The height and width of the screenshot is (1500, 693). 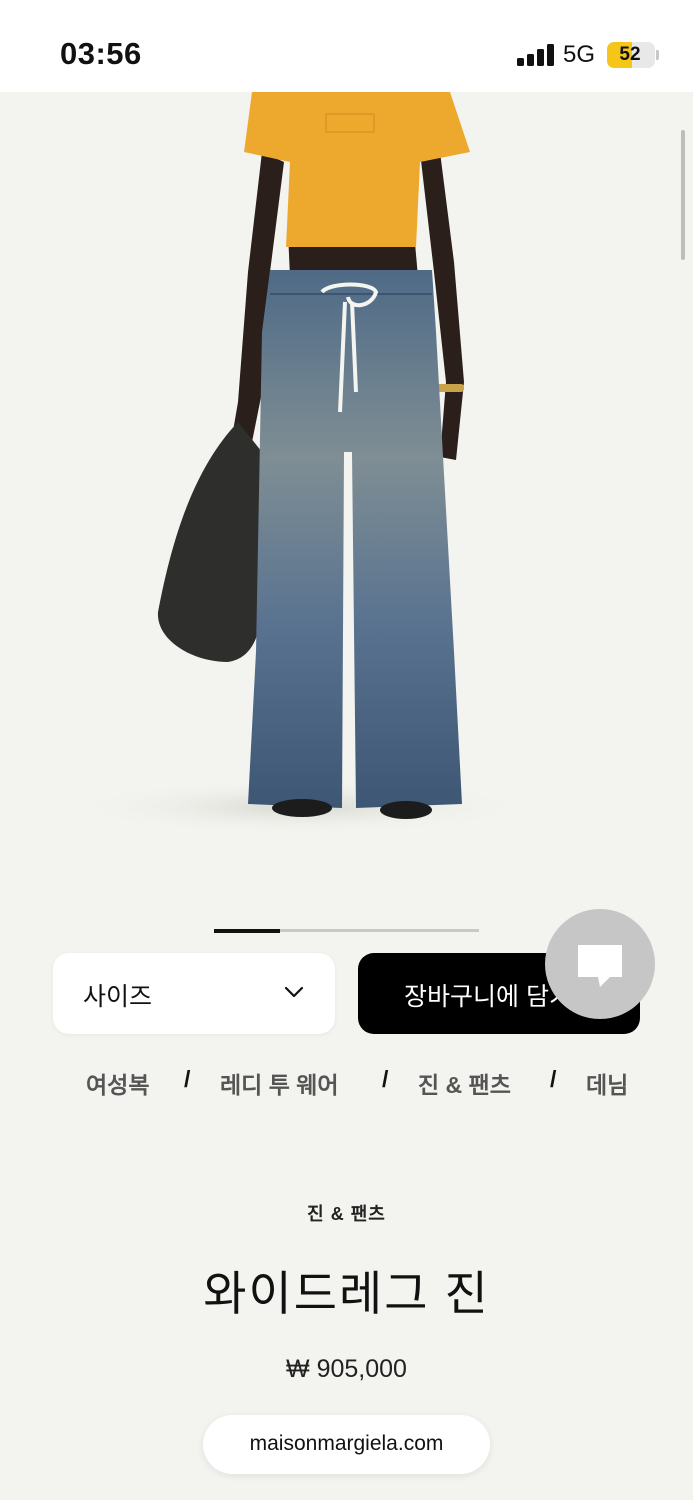 I want to click on chat-button, so click(x=600, y=964).